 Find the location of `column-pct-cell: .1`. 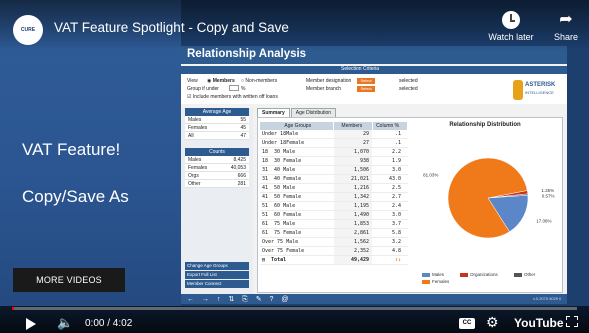

column-pct-cell: .1 is located at coordinates (397, 134).